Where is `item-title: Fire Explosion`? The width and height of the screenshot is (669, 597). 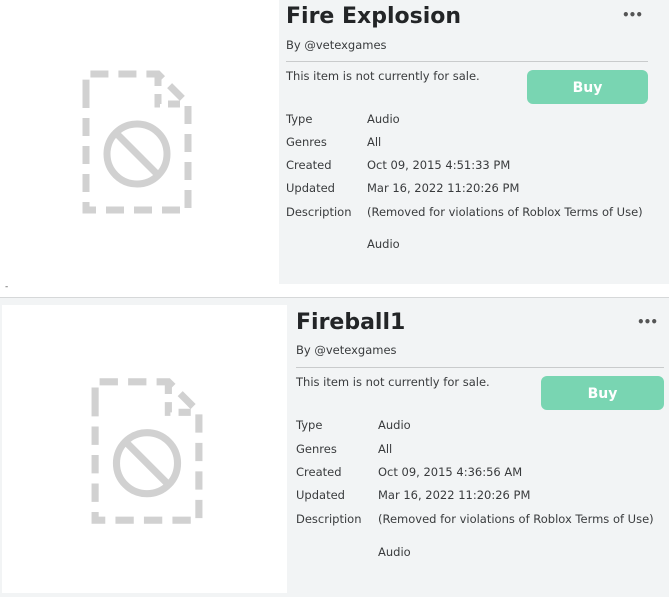 item-title: Fire Explosion is located at coordinates (374, 16).